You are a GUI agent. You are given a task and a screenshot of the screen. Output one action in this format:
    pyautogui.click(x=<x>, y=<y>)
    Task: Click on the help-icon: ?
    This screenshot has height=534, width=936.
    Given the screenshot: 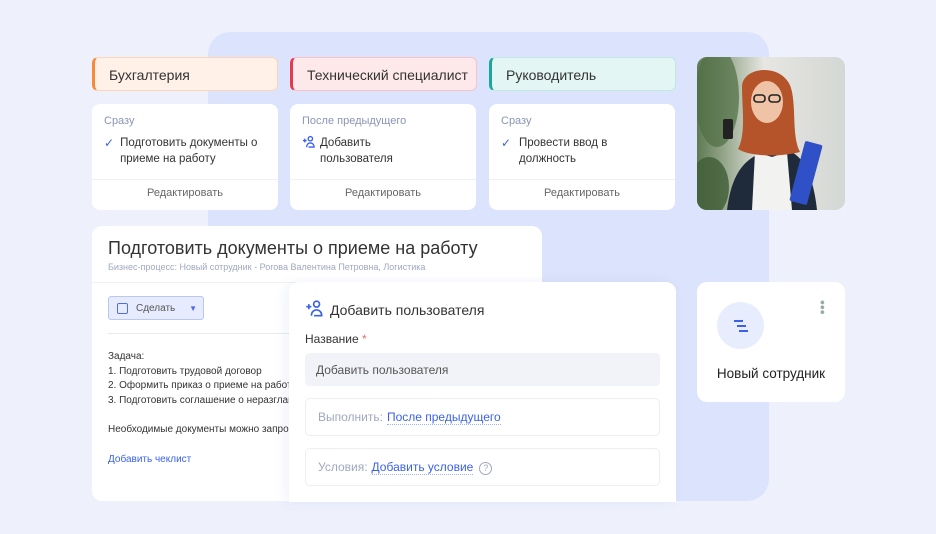 What is the action you would take?
    pyautogui.click(x=486, y=468)
    